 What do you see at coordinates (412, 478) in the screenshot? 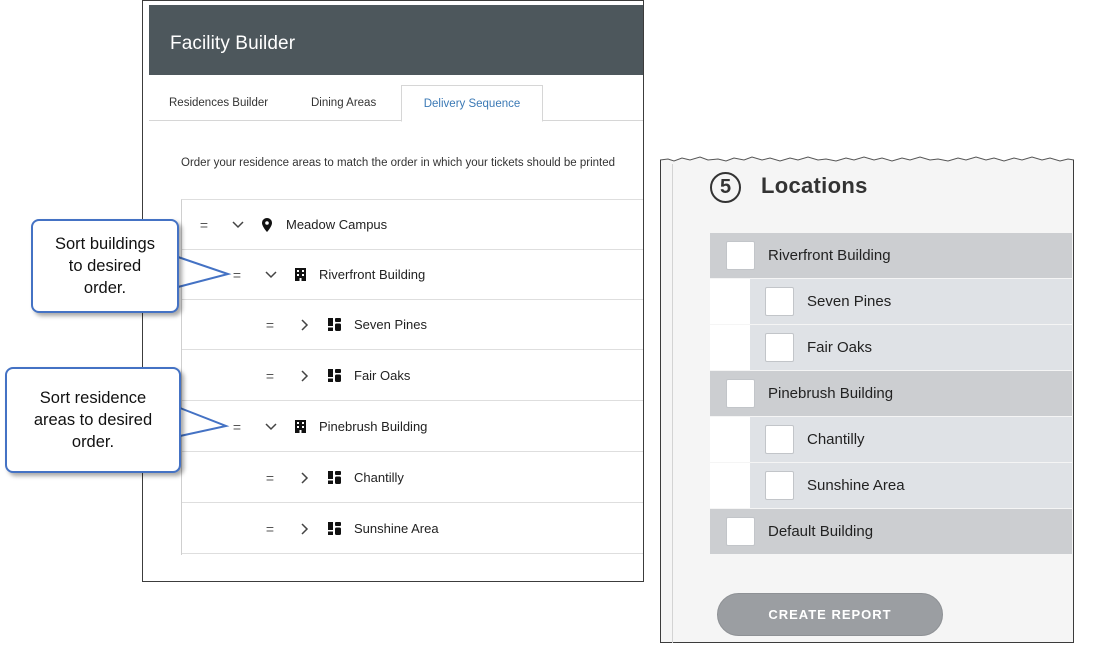
I see `tree-row-chantilly: = Chantilly` at bounding box center [412, 478].